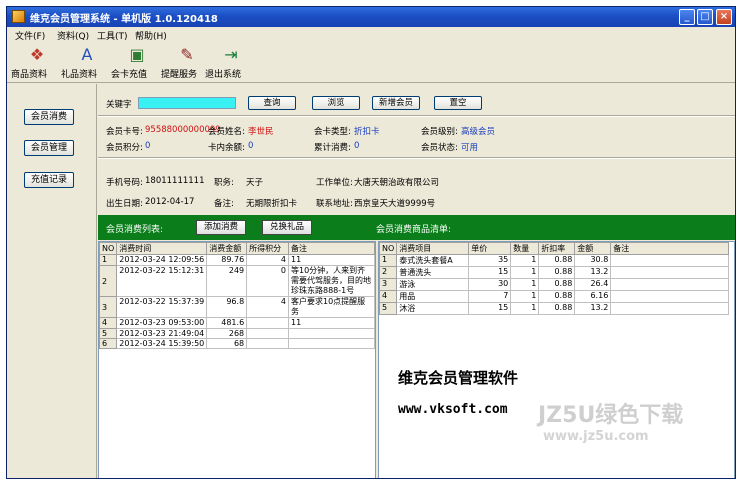 This screenshot has width=742, height=485. What do you see at coordinates (490, 248) in the screenshot?
I see `col-price: 单价` at bounding box center [490, 248].